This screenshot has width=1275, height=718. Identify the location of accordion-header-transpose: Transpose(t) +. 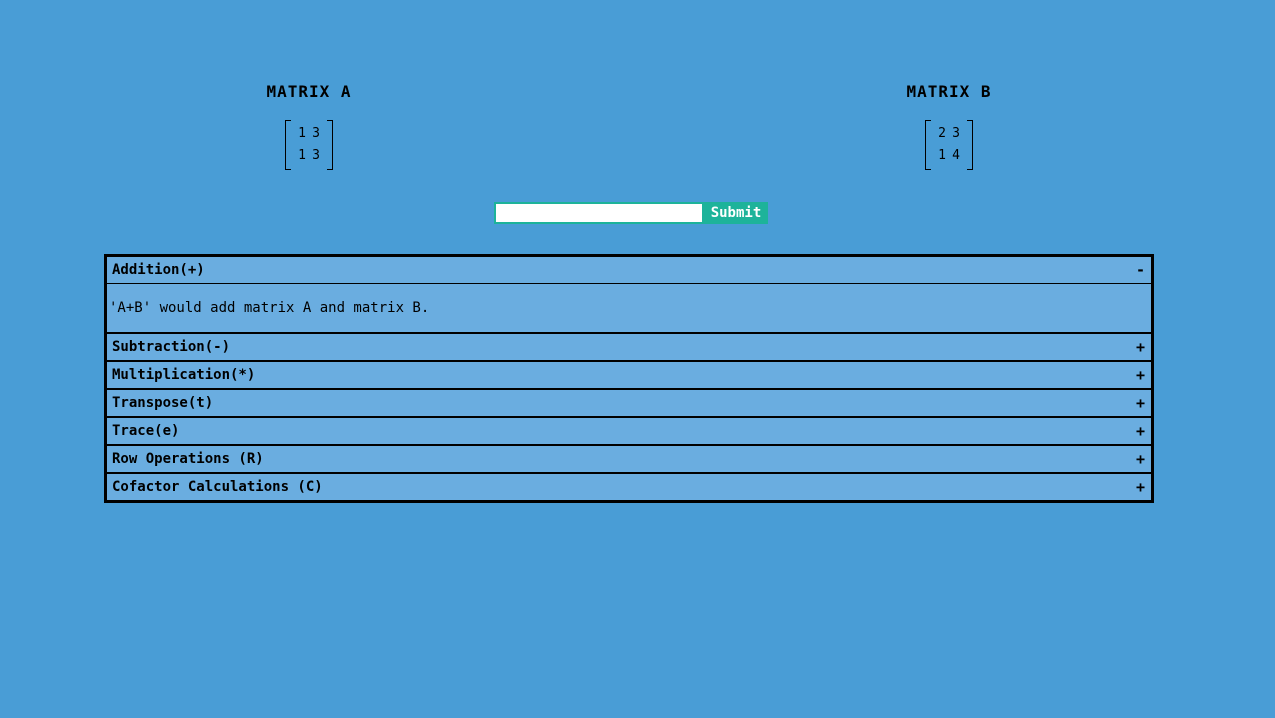
(629, 403).